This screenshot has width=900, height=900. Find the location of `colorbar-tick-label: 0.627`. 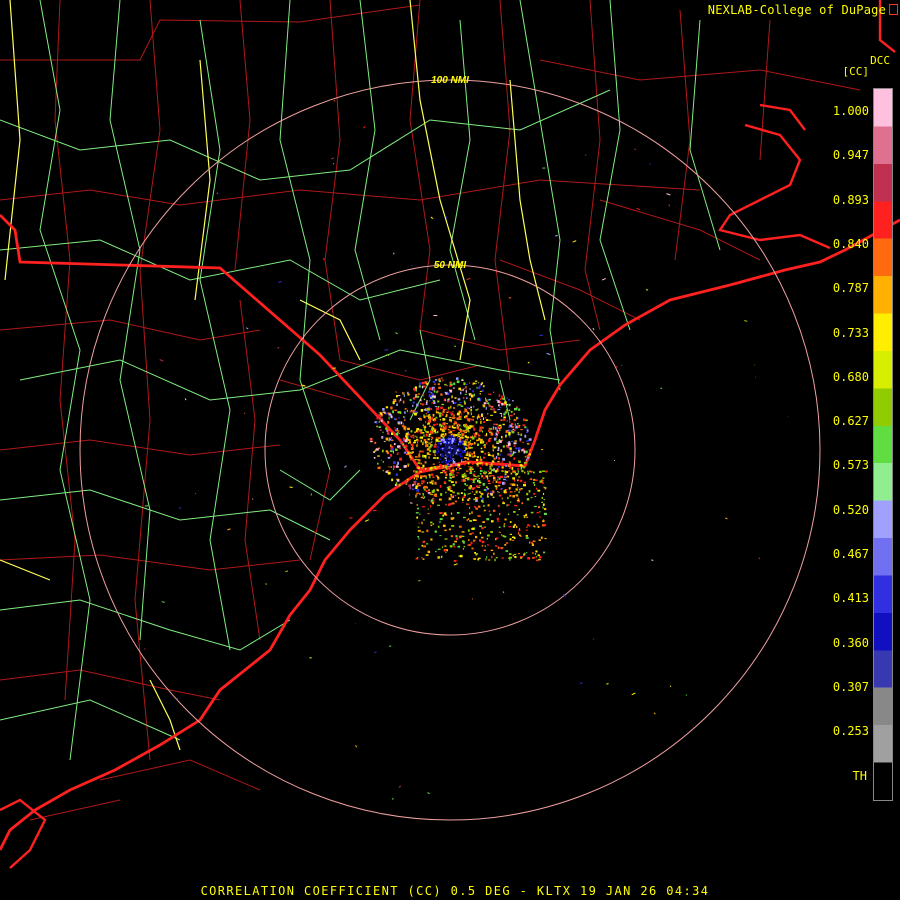

colorbar-tick-label: 0.627 is located at coordinates (850, 421).